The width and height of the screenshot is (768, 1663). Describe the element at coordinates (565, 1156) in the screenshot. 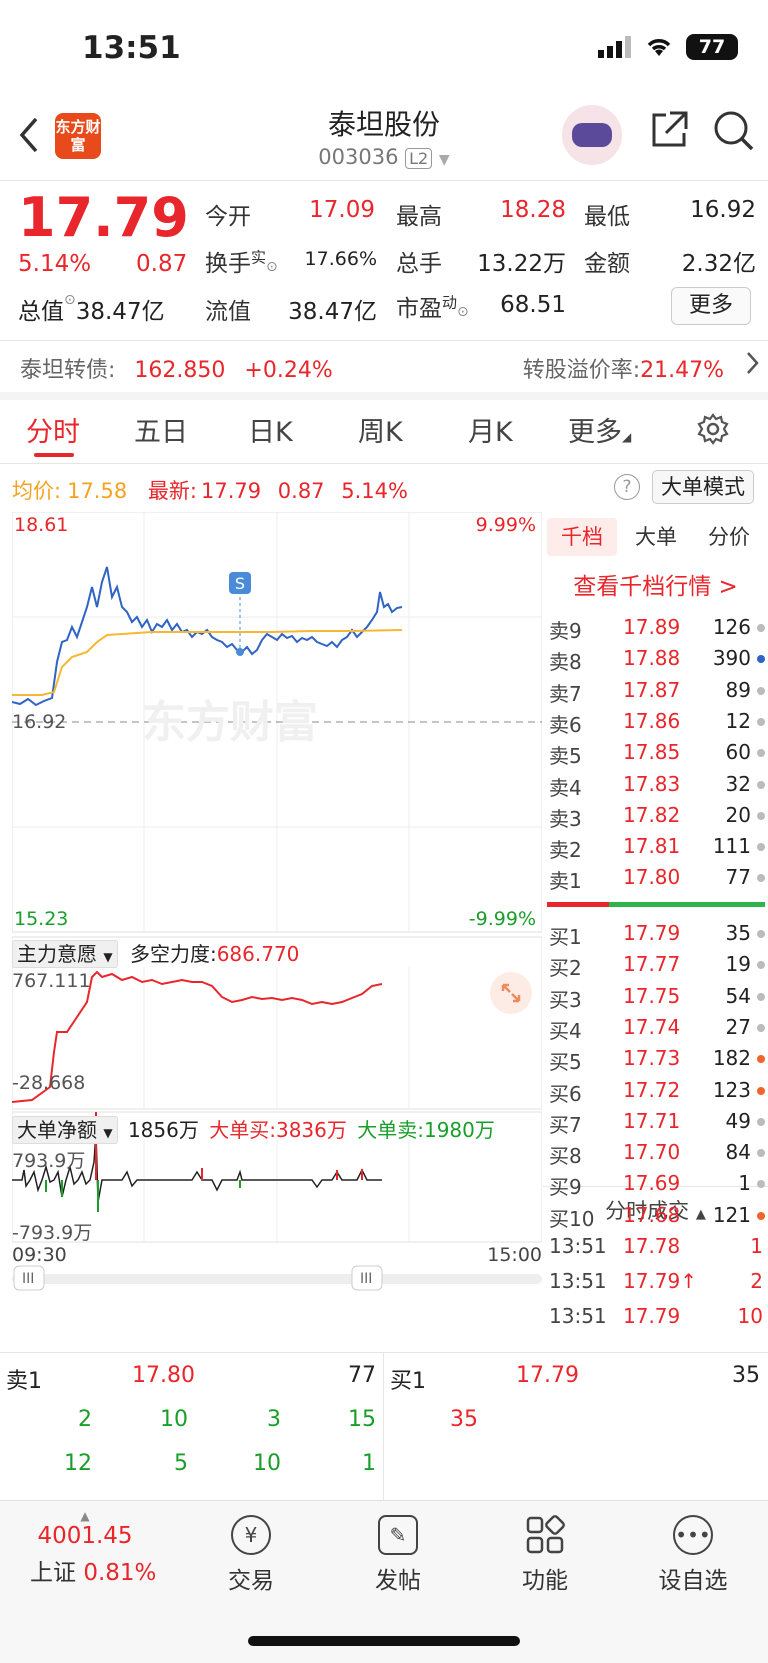

I see `bid-level-label: 买8` at that location.